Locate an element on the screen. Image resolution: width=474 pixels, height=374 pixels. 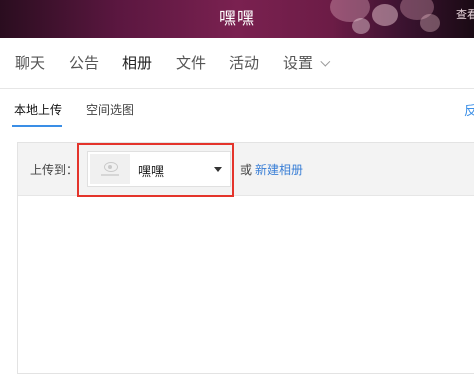
selected-album-name: 嘿嘿 is located at coordinates (151, 172).